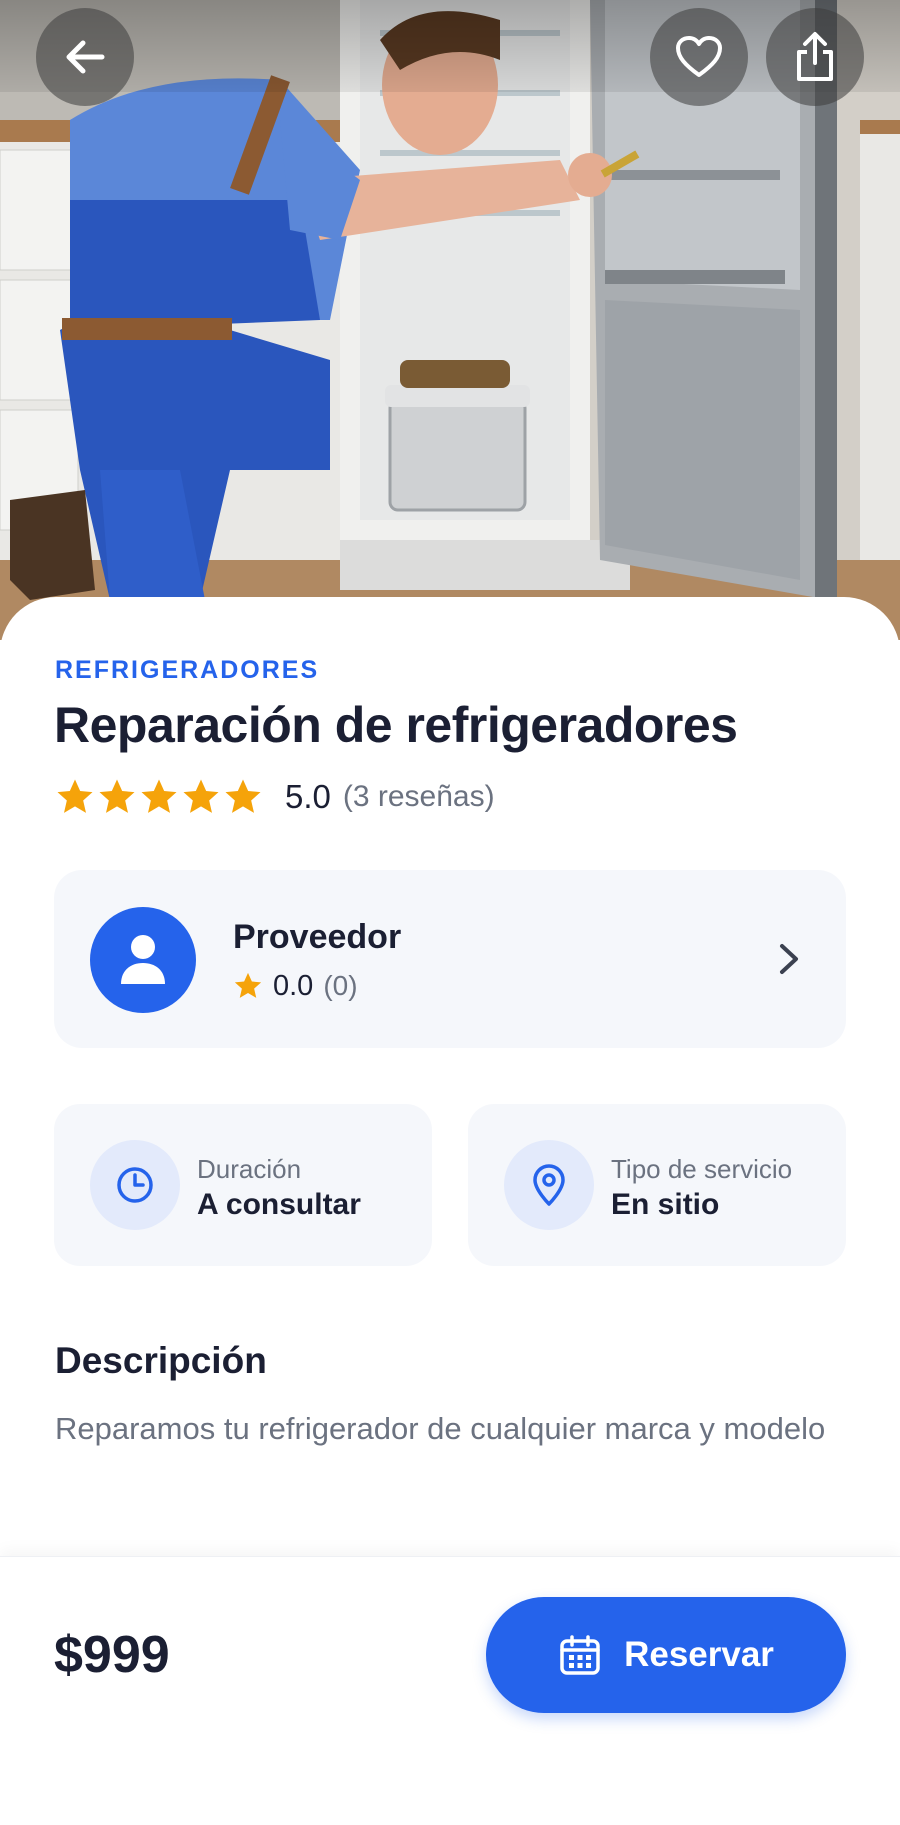 Image resolution: width=900 pixels, height=1825 pixels. I want to click on provider-rating: 0.0 (0), so click(295, 986).